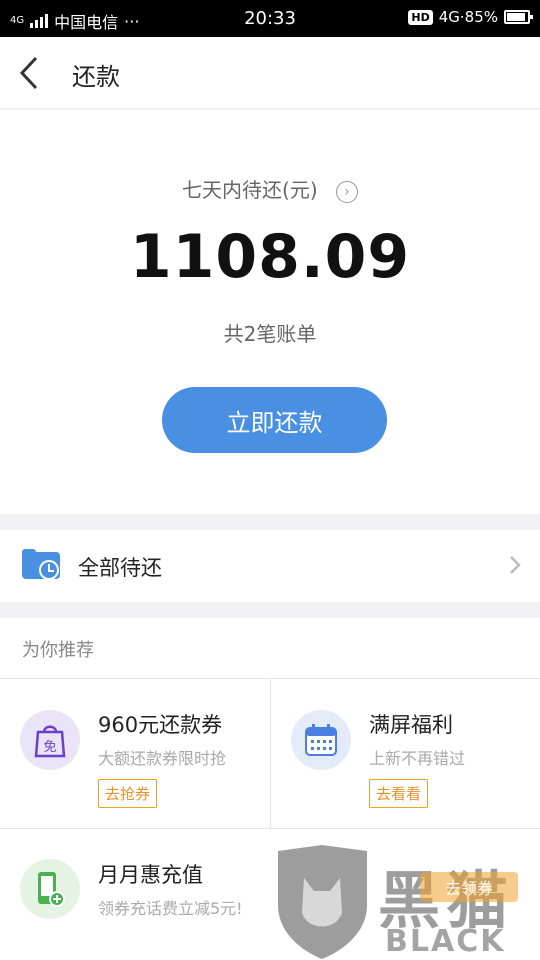  I want to click on bill-count: 共2笔账单, so click(270, 334).